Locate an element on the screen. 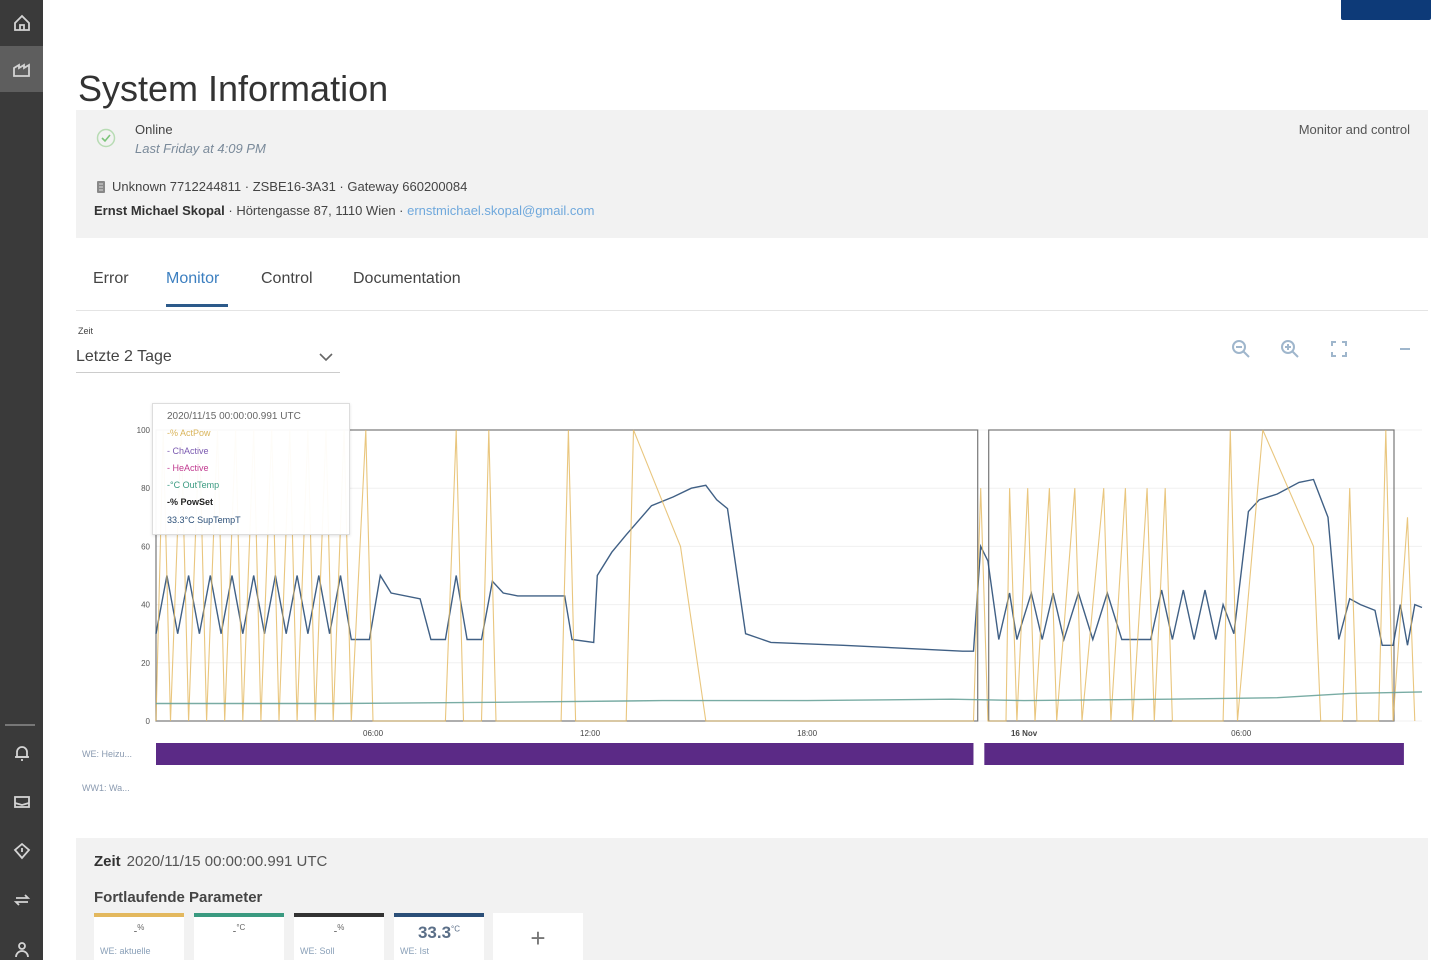 The height and width of the screenshot is (972, 1440). series-line-outtemp is located at coordinates (789, 698).